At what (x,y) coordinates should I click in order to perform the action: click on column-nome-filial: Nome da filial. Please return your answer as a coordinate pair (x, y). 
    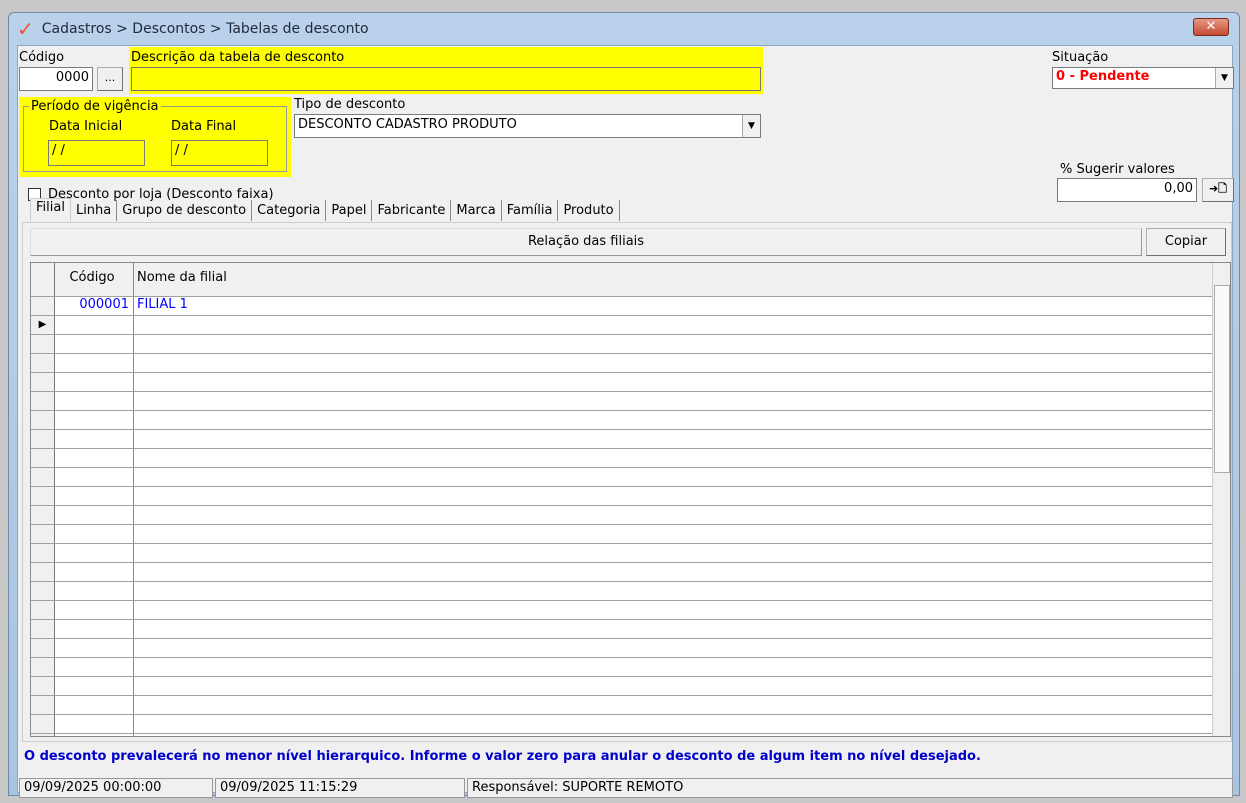
    Looking at the image, I should click on (682, 279).